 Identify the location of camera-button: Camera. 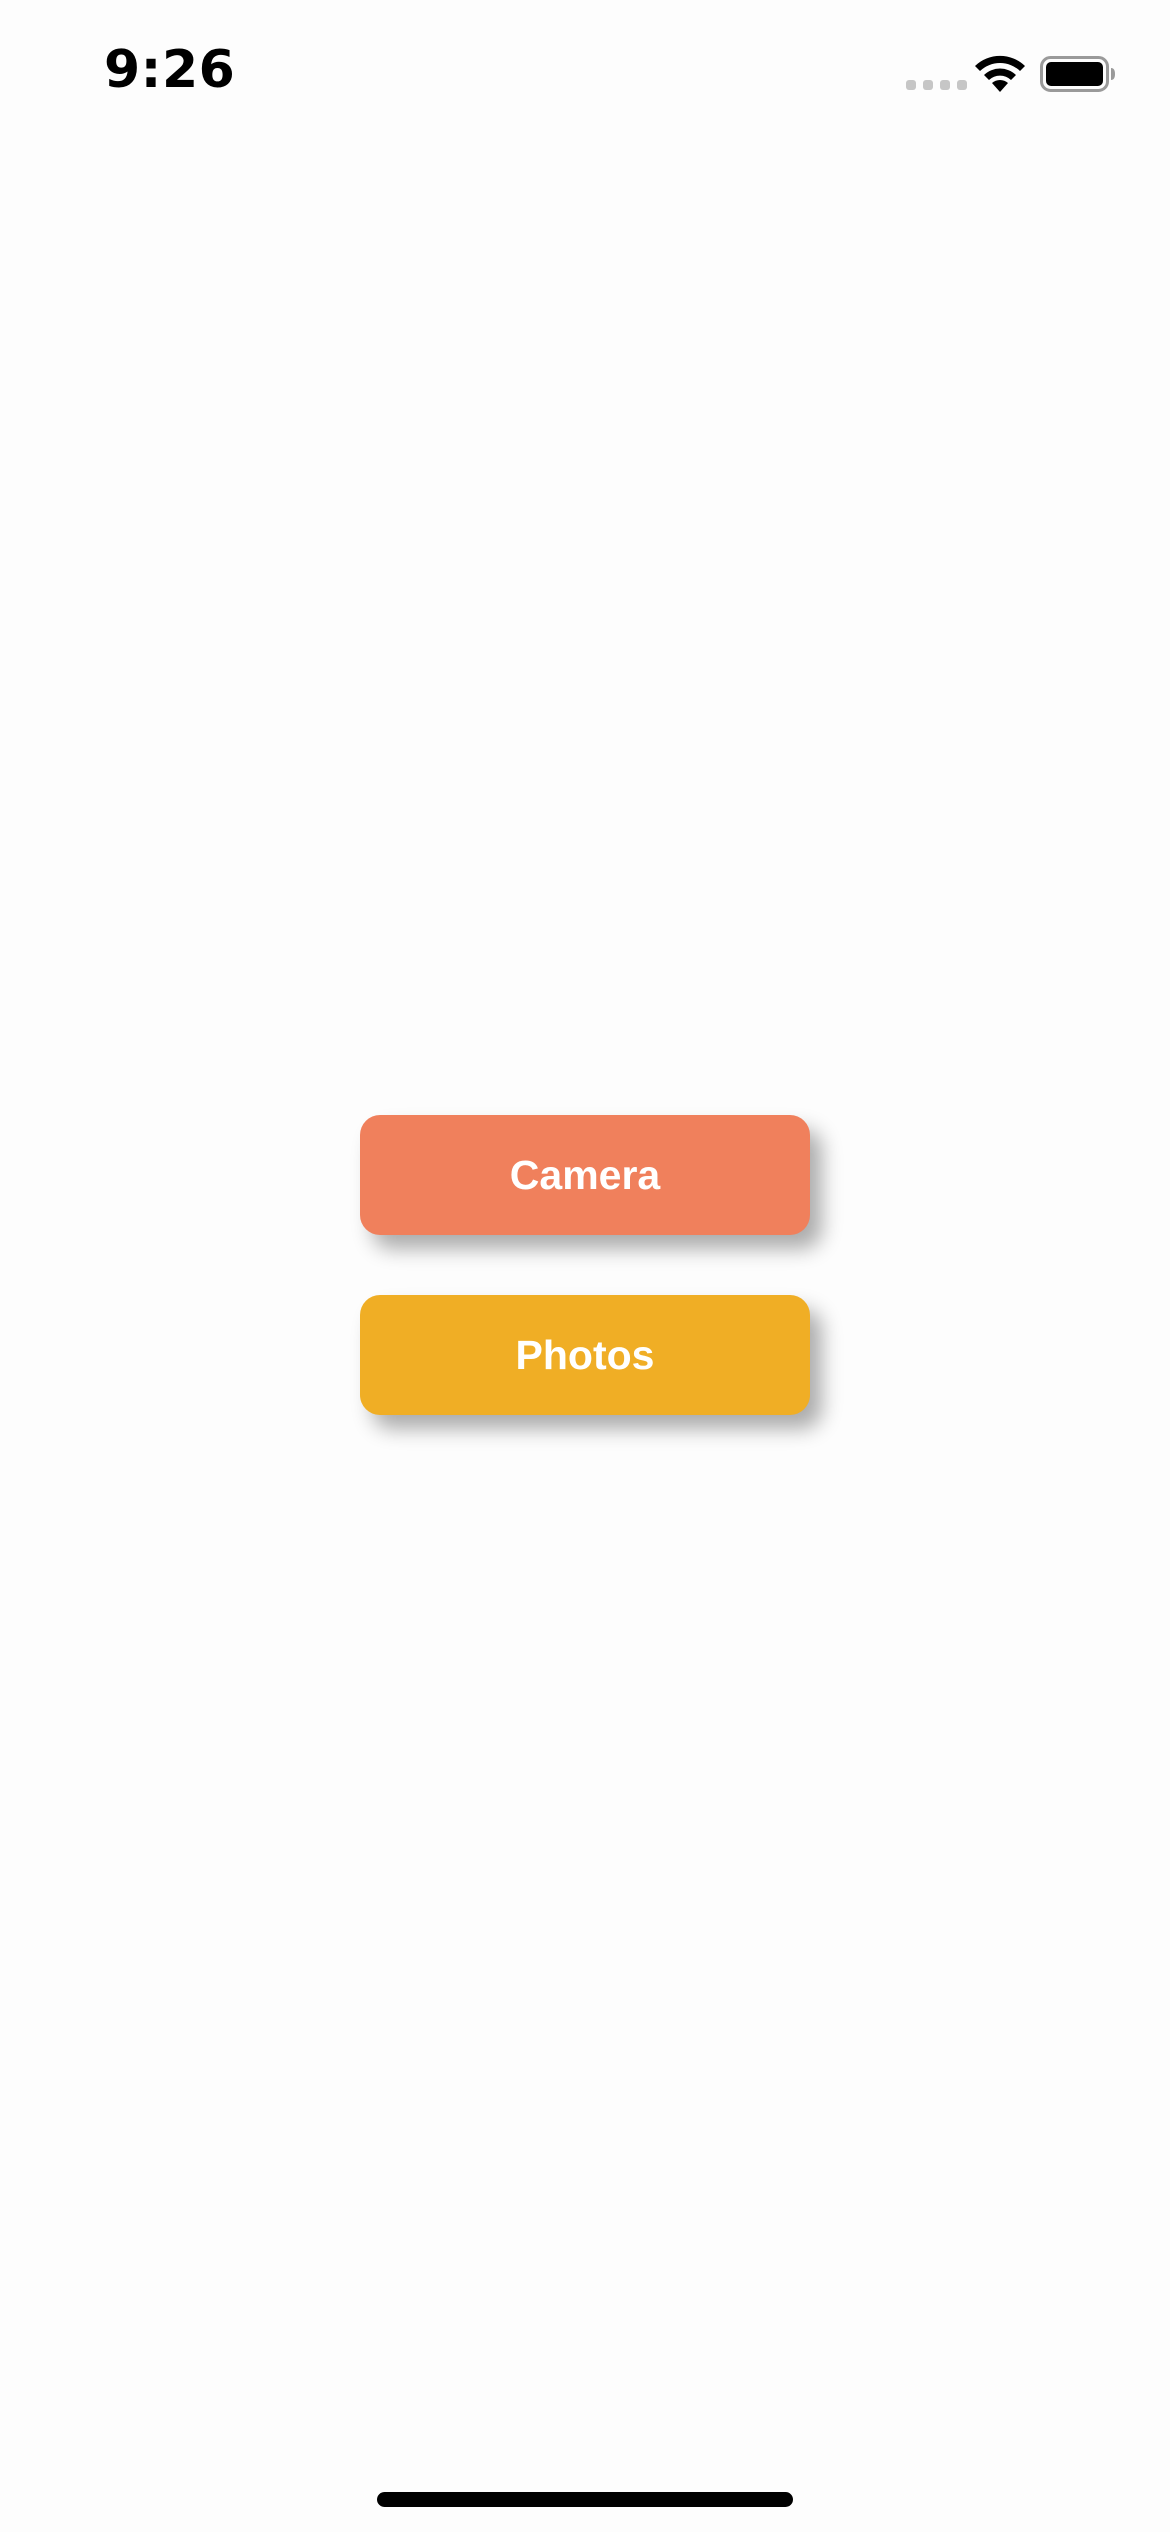
(585, 1175).